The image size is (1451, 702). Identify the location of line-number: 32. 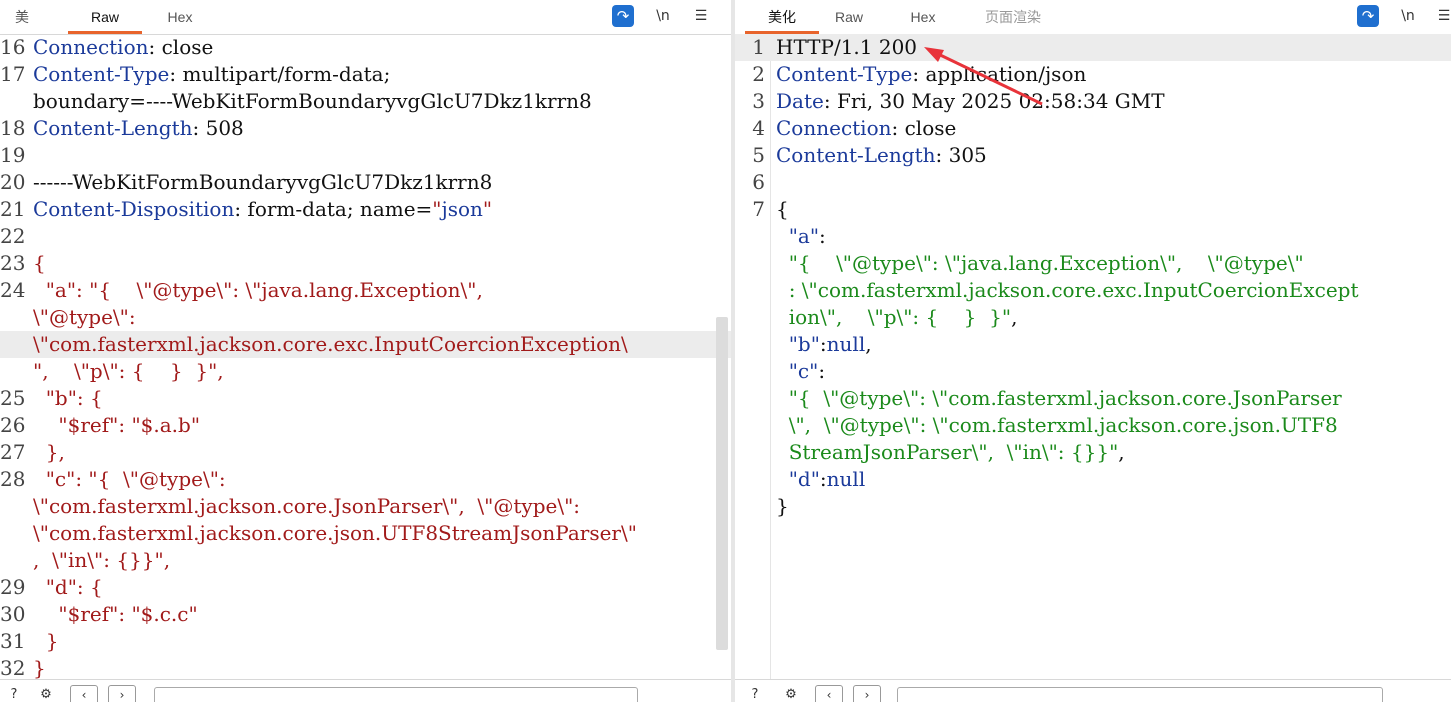
(13, 668).